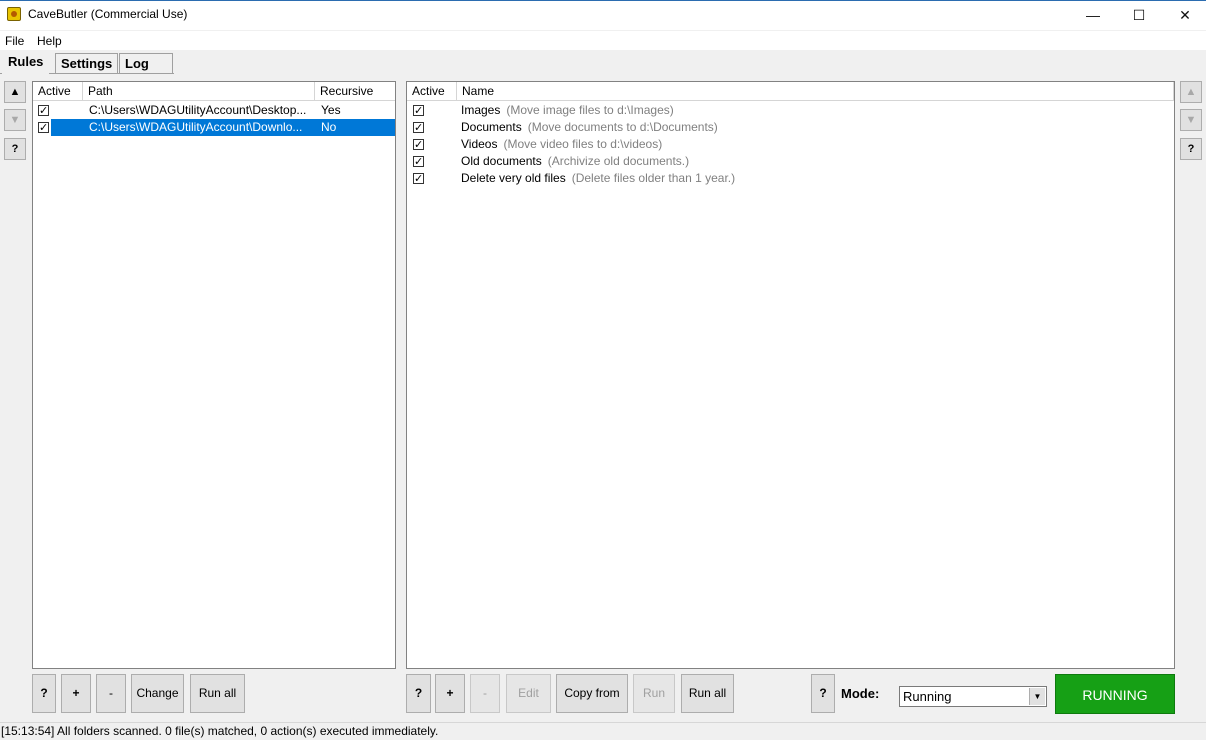 This screenshot has width=1206, height=740. Describe the element at coordinates (14, 41) in the screenshot. I see `menu-file: File` at that location.